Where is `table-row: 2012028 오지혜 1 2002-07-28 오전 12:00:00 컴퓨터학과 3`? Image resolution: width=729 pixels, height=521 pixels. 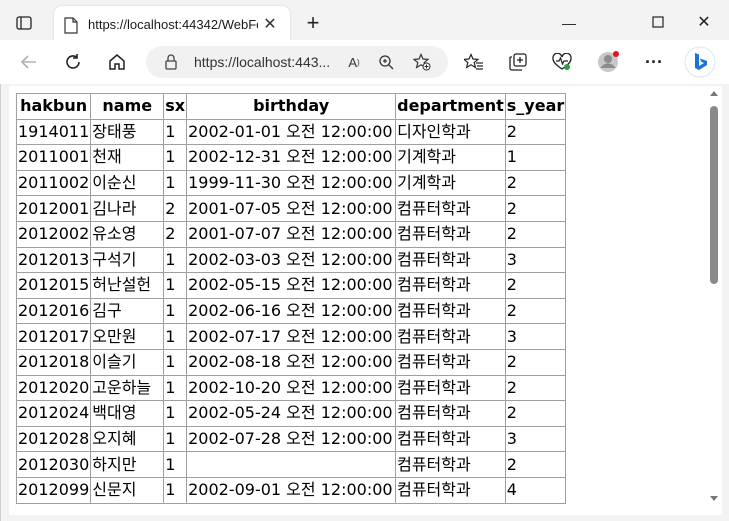
table-row: 2012028 오지혜 1 2002-07-28 오전 12:00:00 컴퓨터학과 3 is located at coordinates (291, 439).